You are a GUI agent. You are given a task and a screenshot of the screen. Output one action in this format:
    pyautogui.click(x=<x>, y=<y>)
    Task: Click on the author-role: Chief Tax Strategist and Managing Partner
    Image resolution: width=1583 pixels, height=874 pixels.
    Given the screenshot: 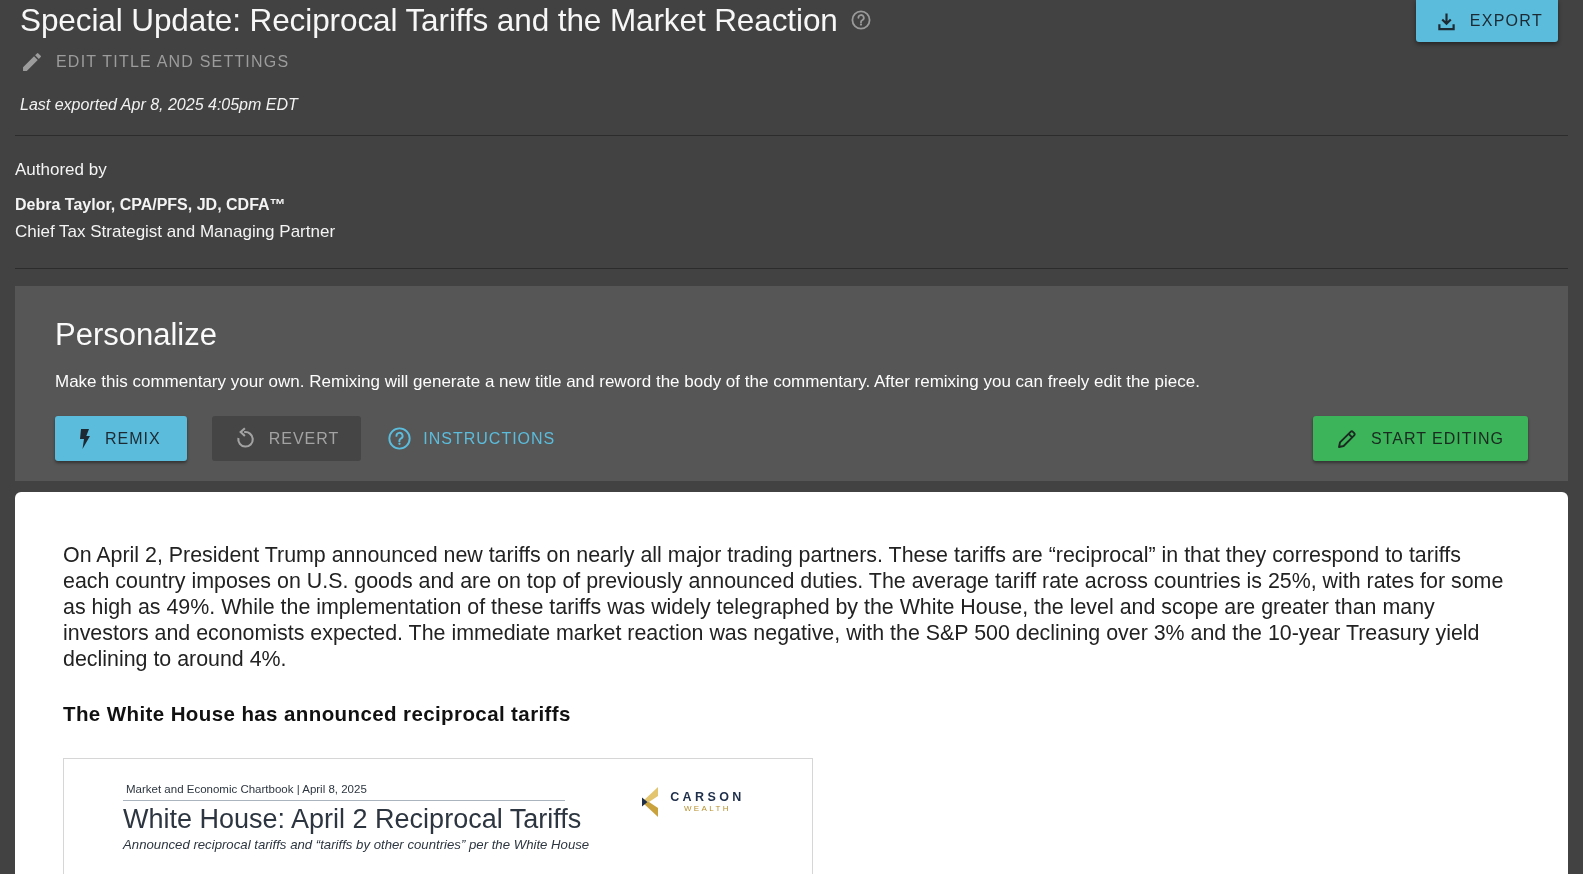 What is the action you would take?
    pyautogui.click(x=175, y=232)
    